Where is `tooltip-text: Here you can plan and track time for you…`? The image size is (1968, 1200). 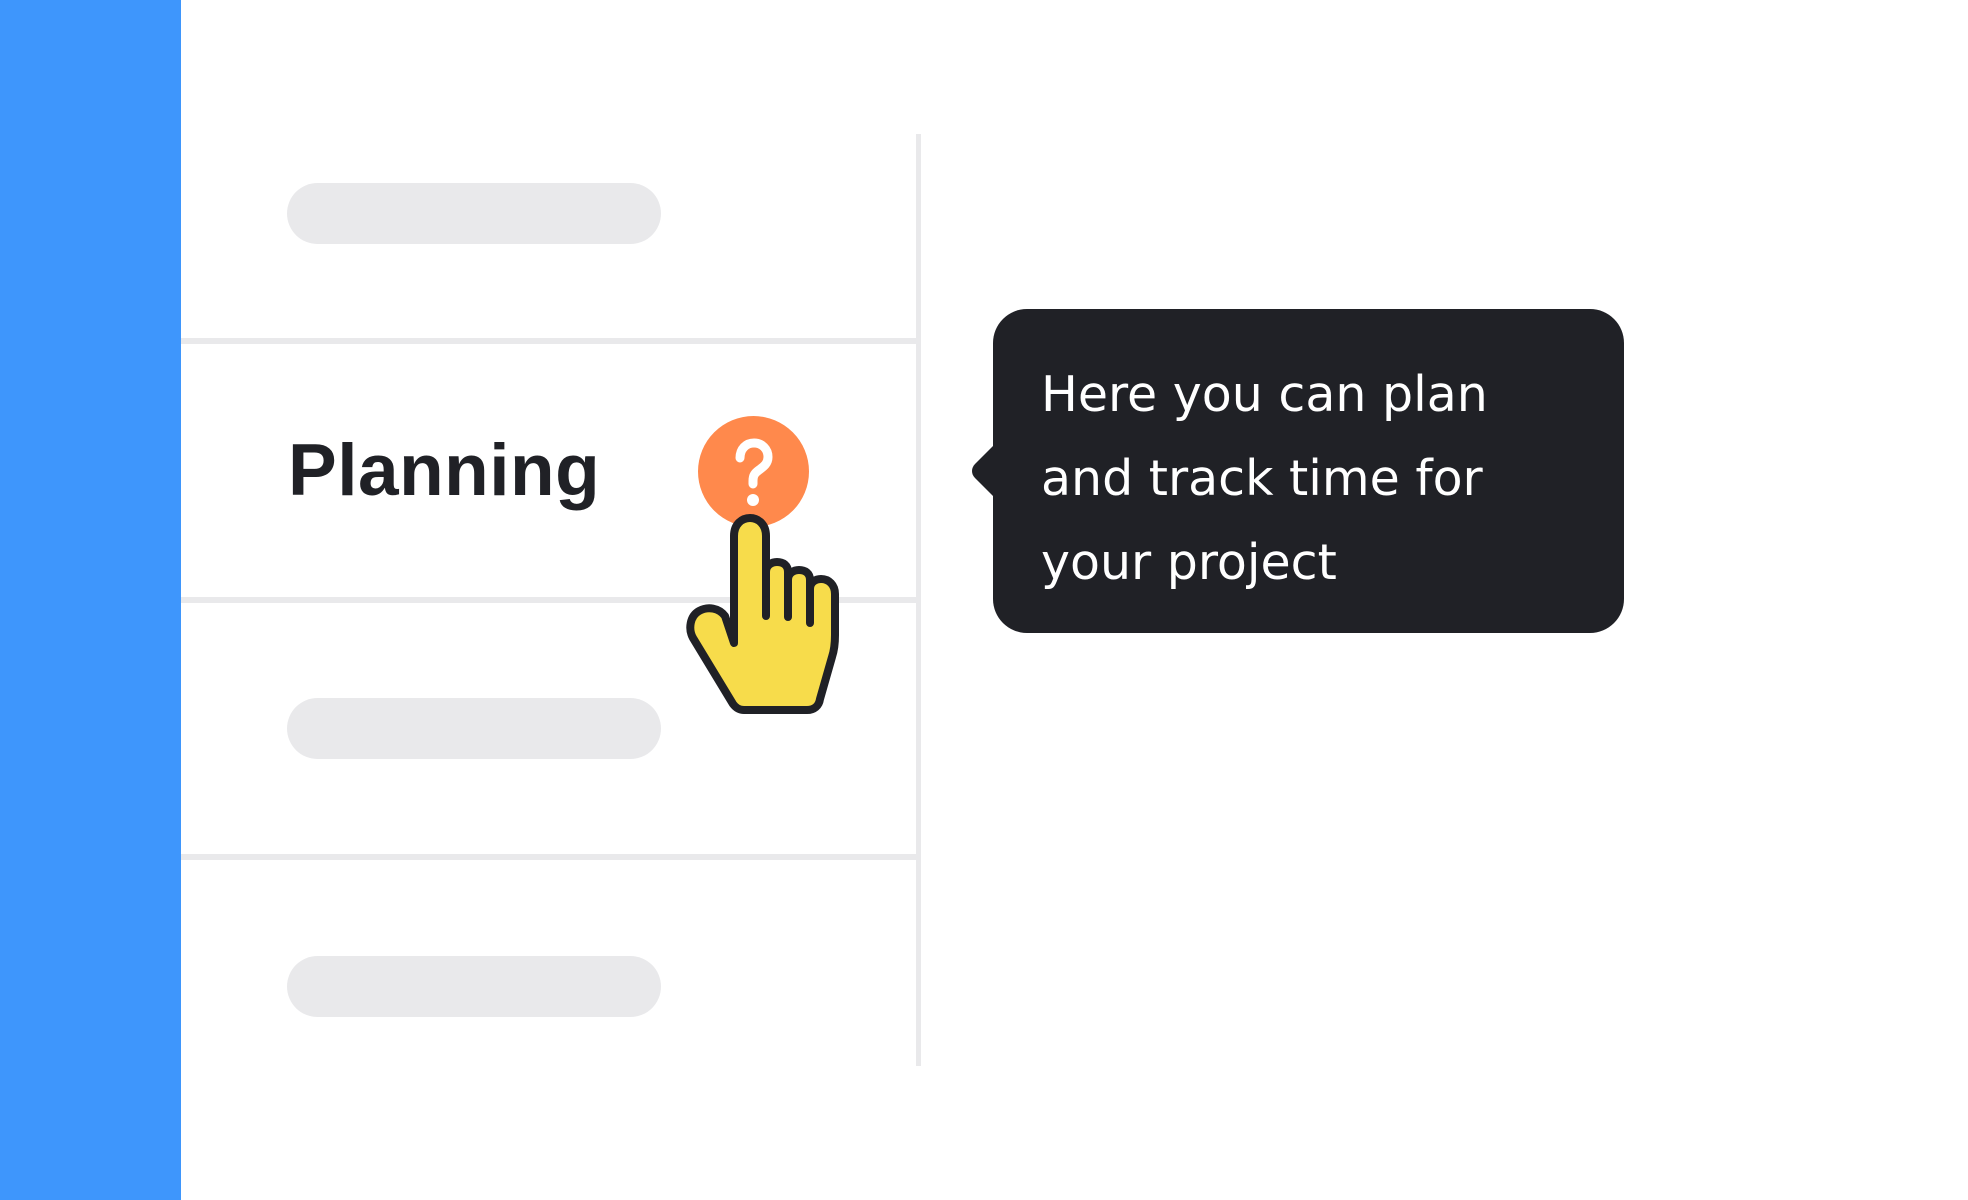
tooltip-text: Here you can plan and track time for you… is located at coordinates (1264, 478).